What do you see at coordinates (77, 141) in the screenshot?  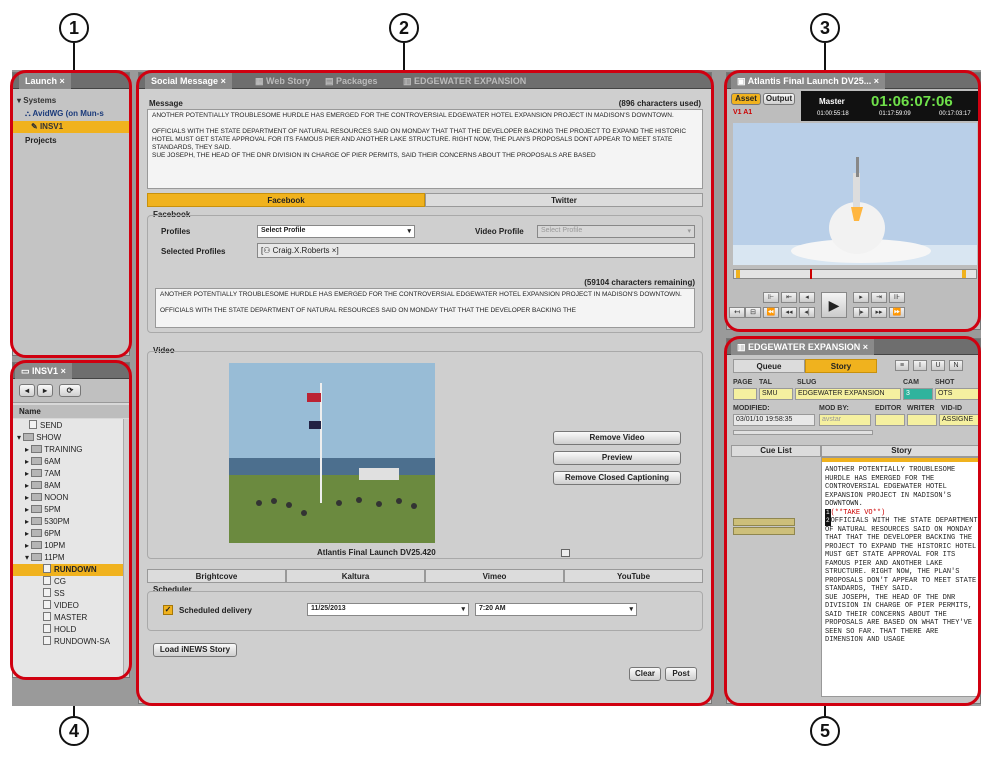 I see `tree-projects: Projects` at bounding box center [77, 141].